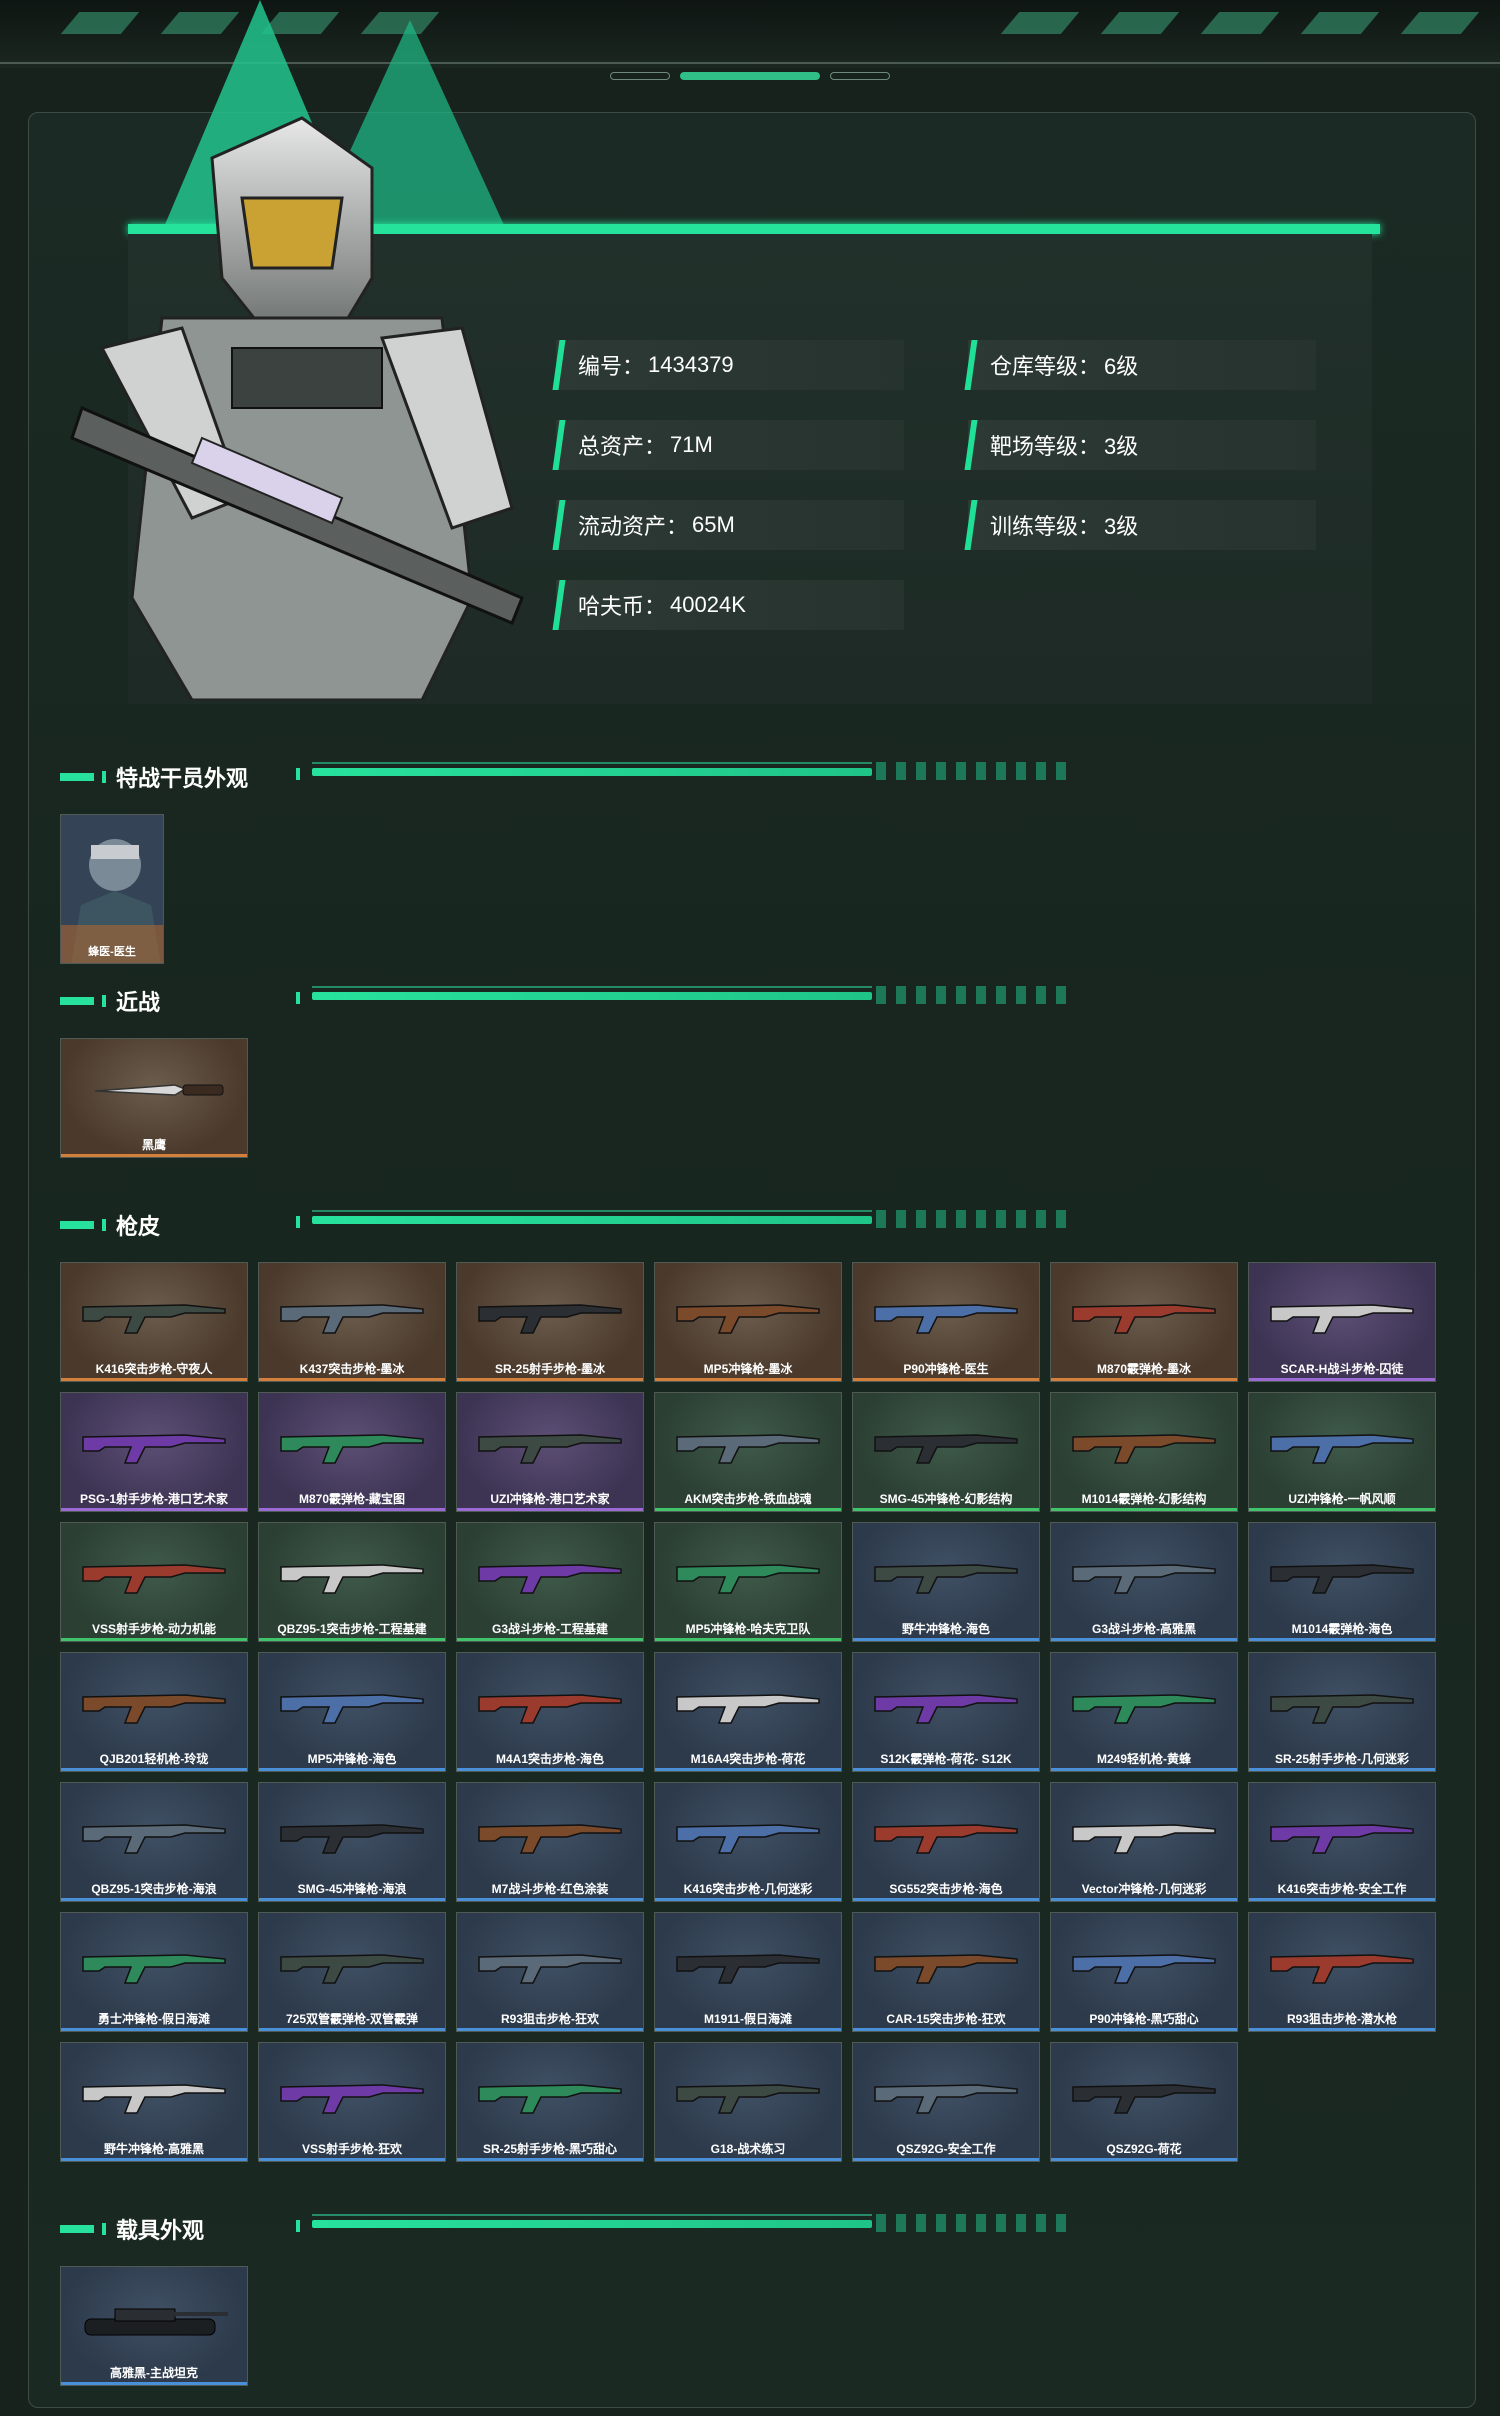 This screenshot has width=1500, height=2416. What do you see at coordinates (550, 1452) in the screenshot?
I see `gun-skin-card: UZI冲锋枪-港口艺术家` at bounding box center [550, 1452].